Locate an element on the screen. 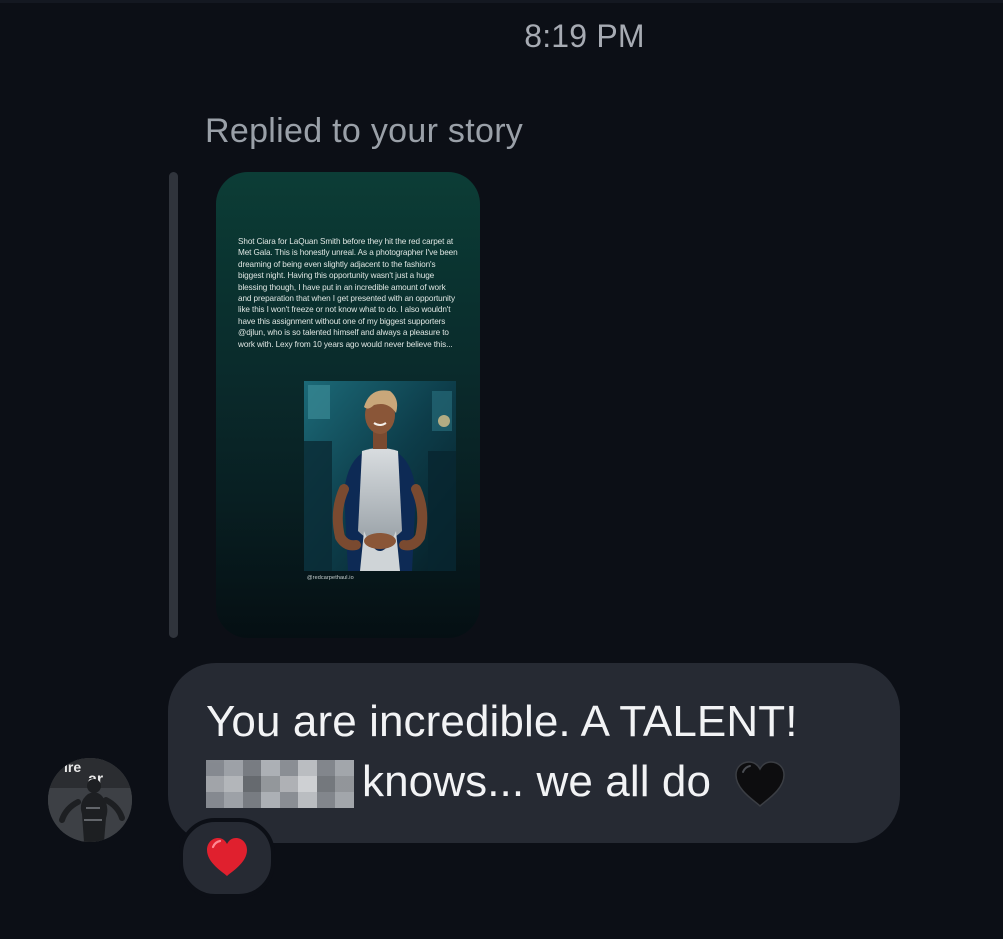  reply-quote-bar is located at coordinates (173, 405).